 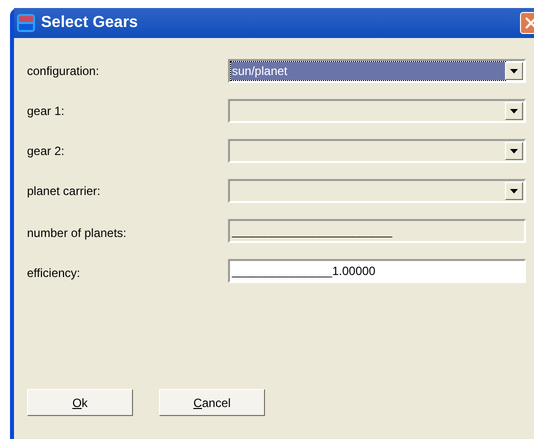 What do you see at coordinates (77, 233) in the screenshot?
I see `field-label: number of planets:` at bounding box center [77, 233].